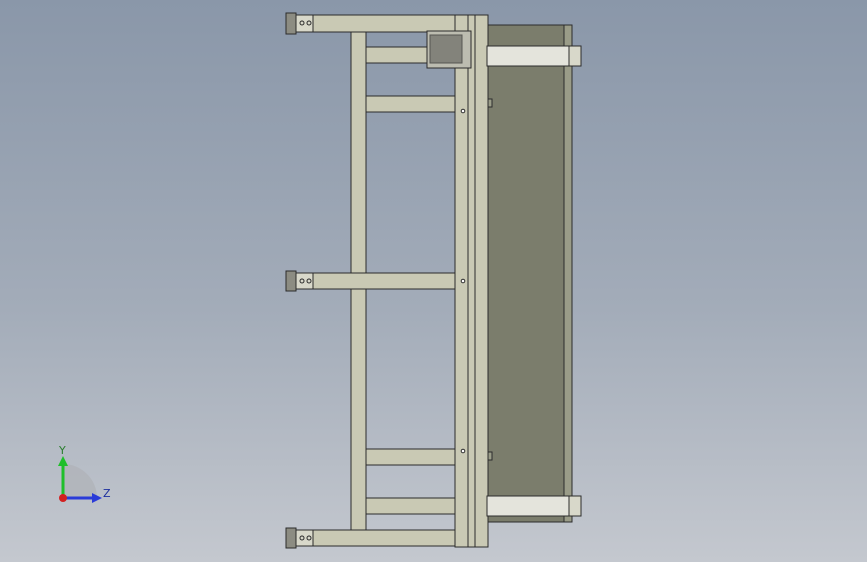  Describe the element at coordinates (384, 281) in the screenshot. I see `middle-crossbar` at that location.